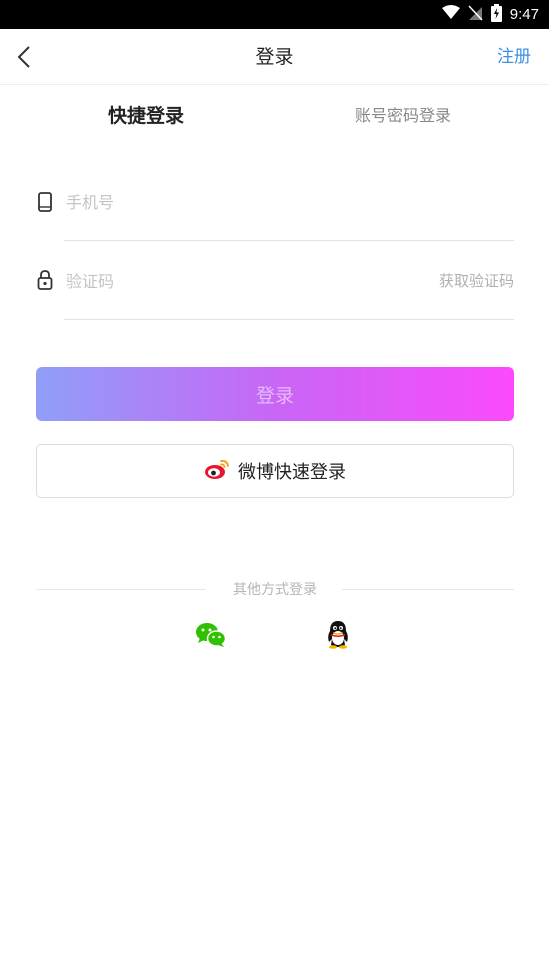  I want to click on chevron-left-icon, so click(23, 57).